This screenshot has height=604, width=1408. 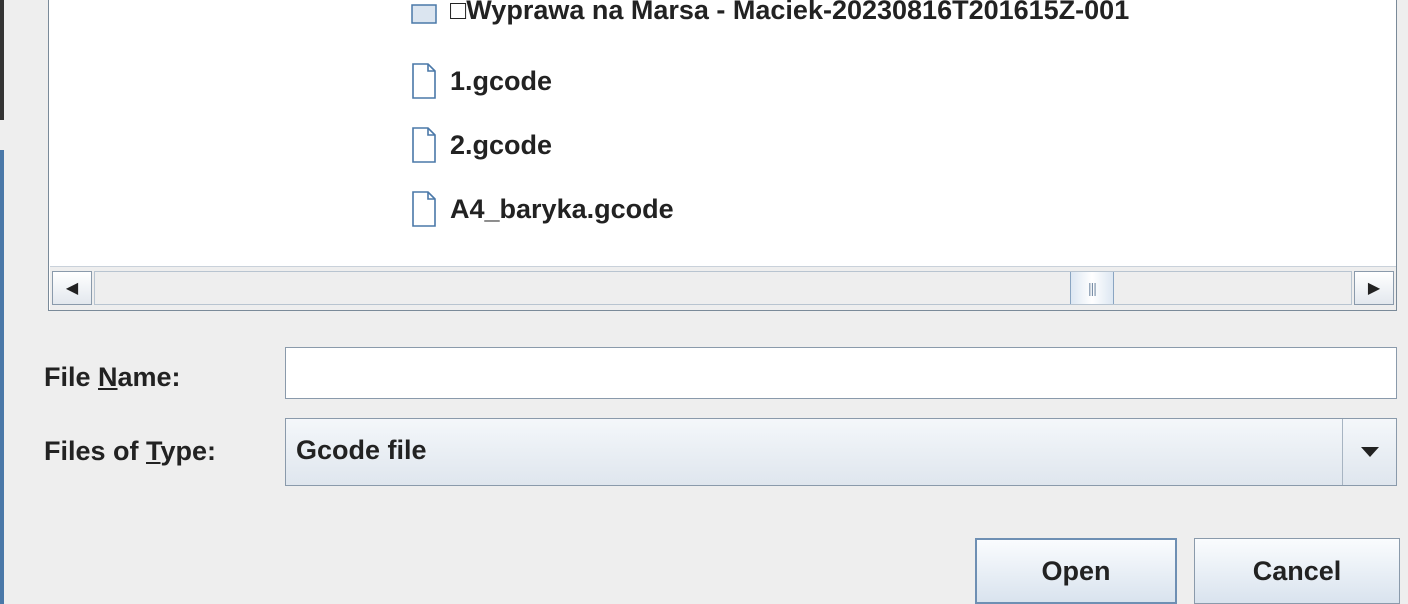 What do you see at coordinates (841, 373) in the screenshot?
I see `file-name-input` at bounding box center [841, 373].